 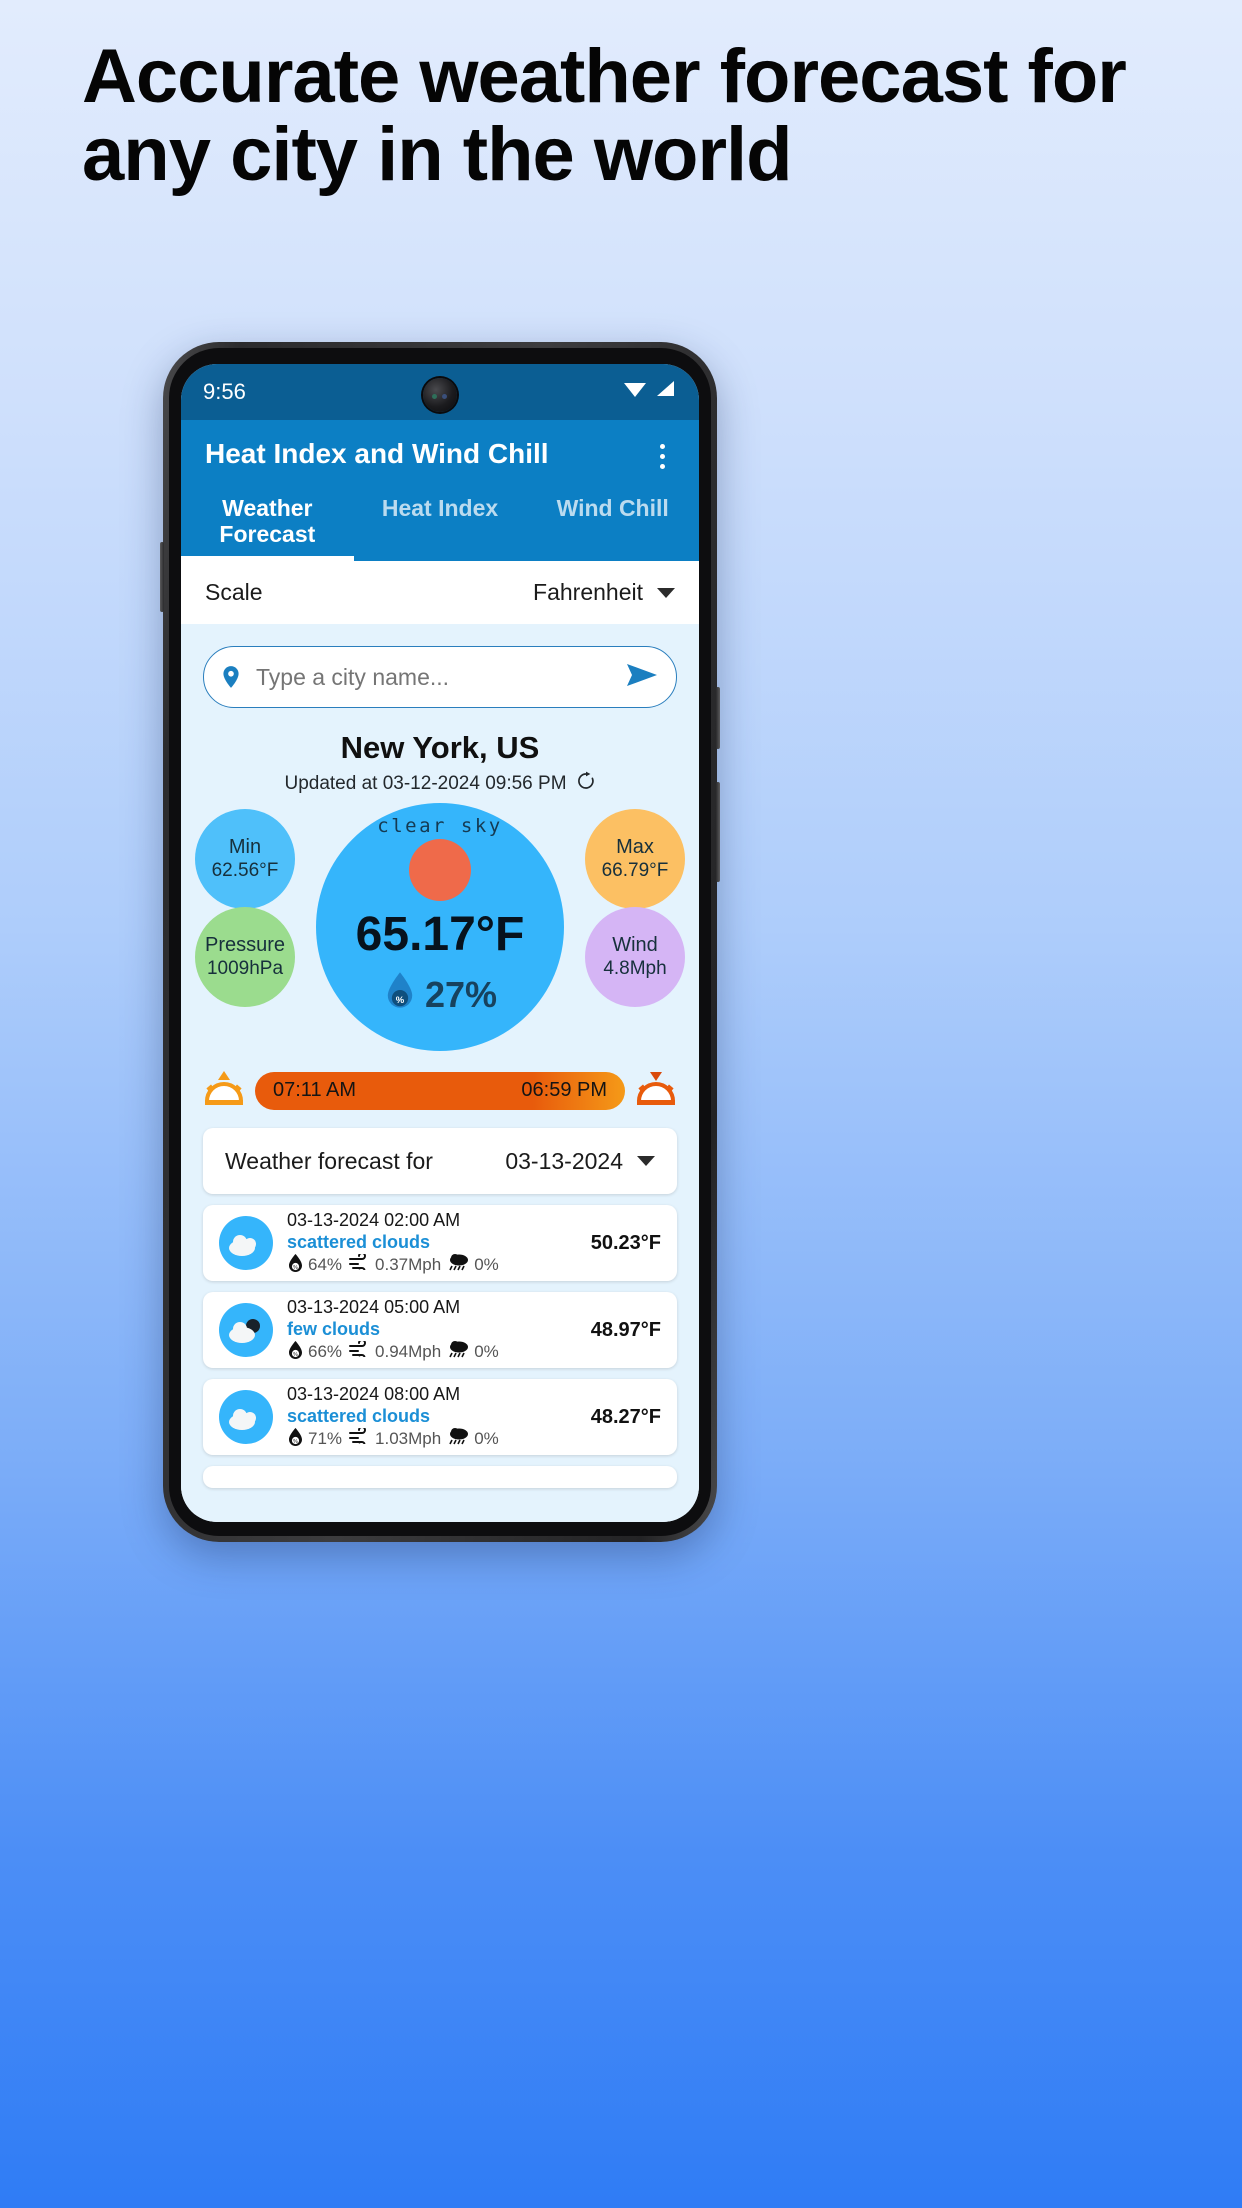 What do you see at coordinates (440, 826) in the screenshot?
I see `condition-text: clear sky` at bounding box center [440, 826].